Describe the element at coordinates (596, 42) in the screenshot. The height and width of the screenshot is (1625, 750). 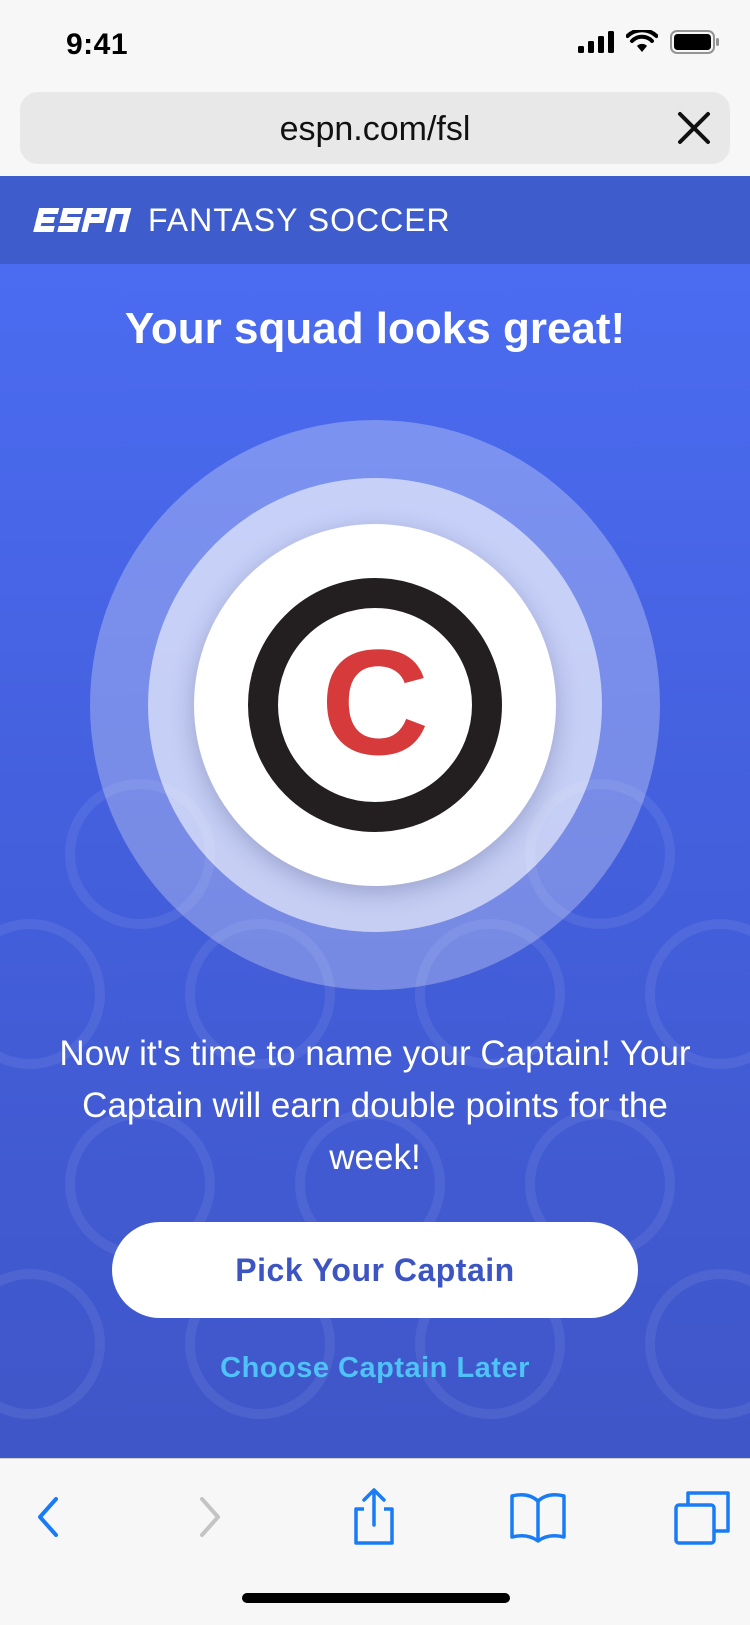
I see `signal-icon` at that location.